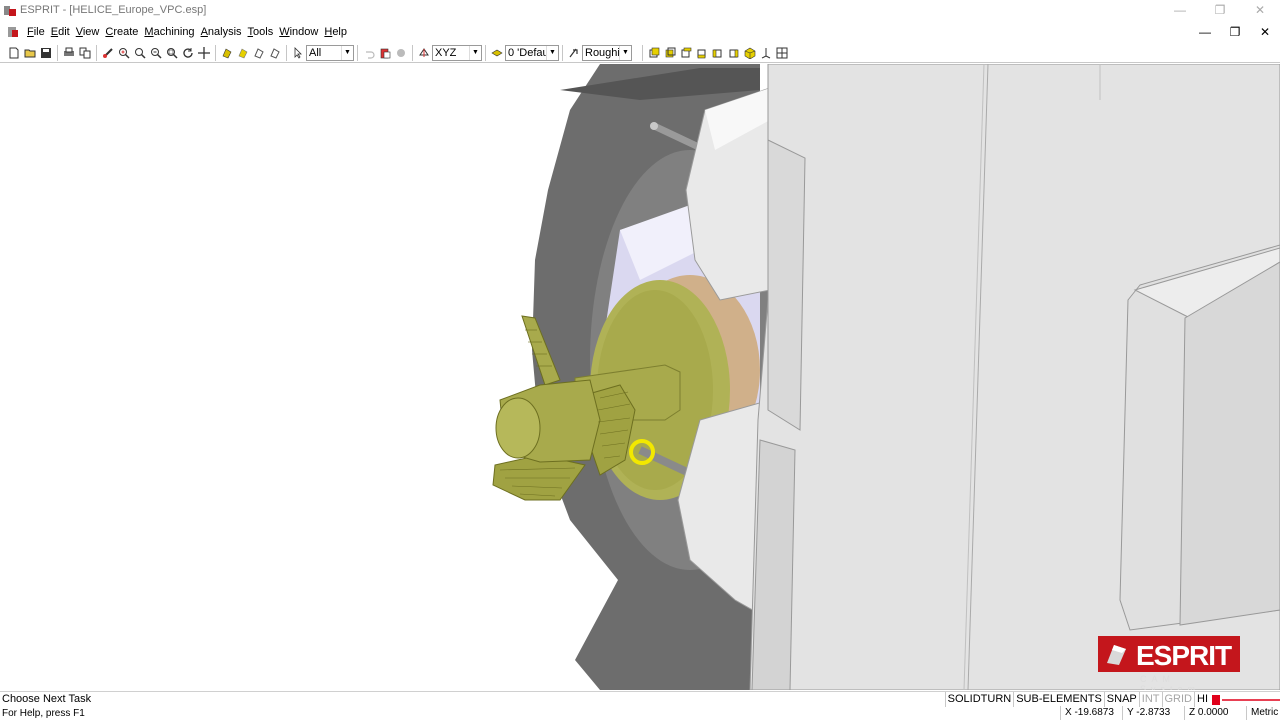 This screenshot has width=1280, height=720. Describe the element at coordinates (172, 53) in the screenshot. I see `zoom-window-icon` at that location.